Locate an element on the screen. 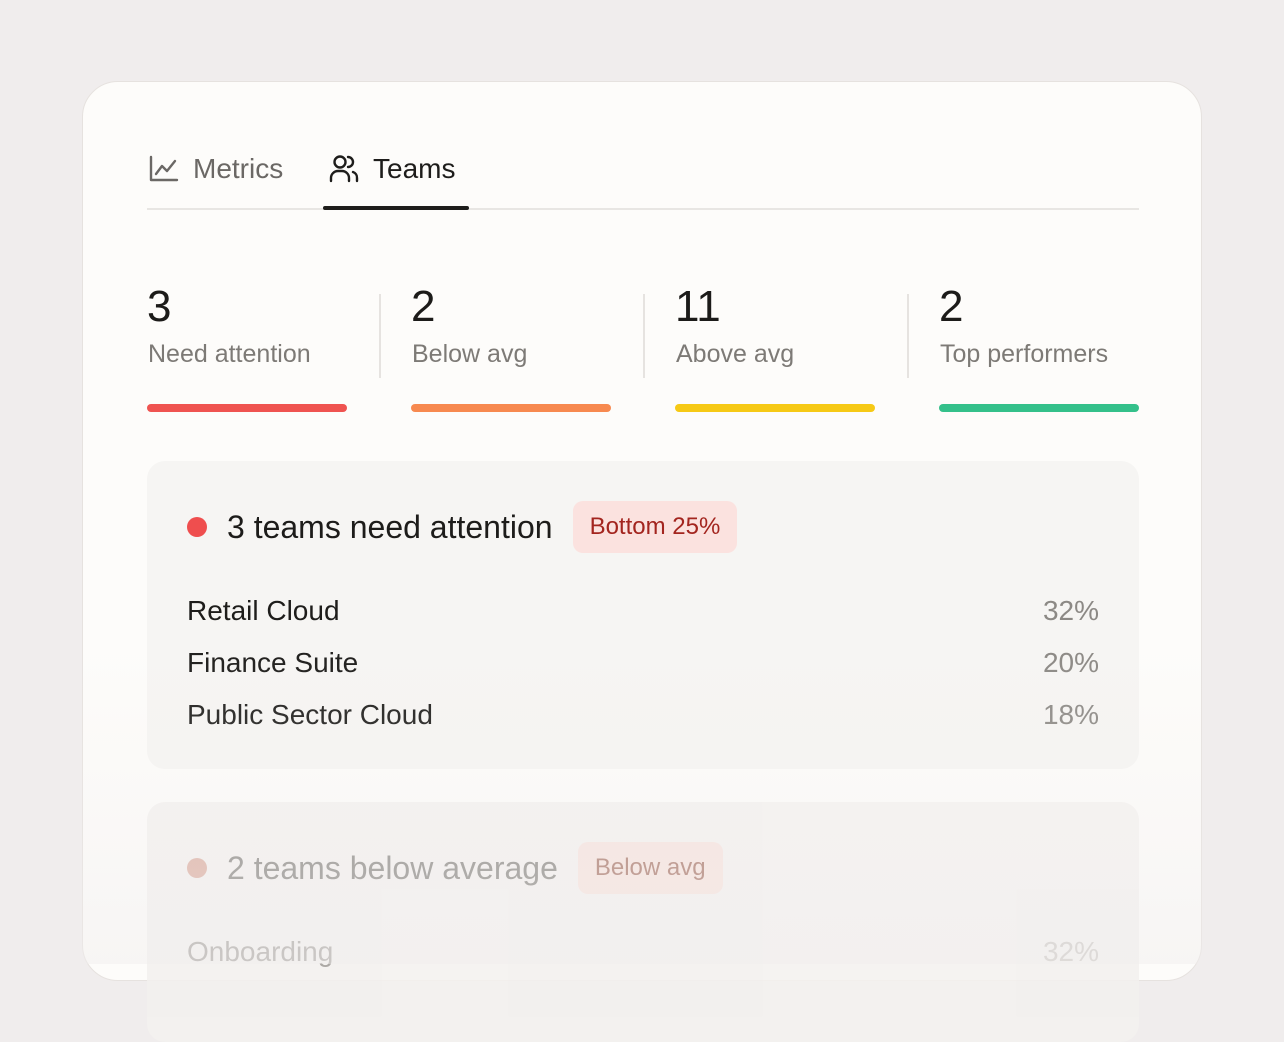 This screenshot has width=1284, height=1042. team-list: Onboarding 32% is located at coordinates (643, 952).